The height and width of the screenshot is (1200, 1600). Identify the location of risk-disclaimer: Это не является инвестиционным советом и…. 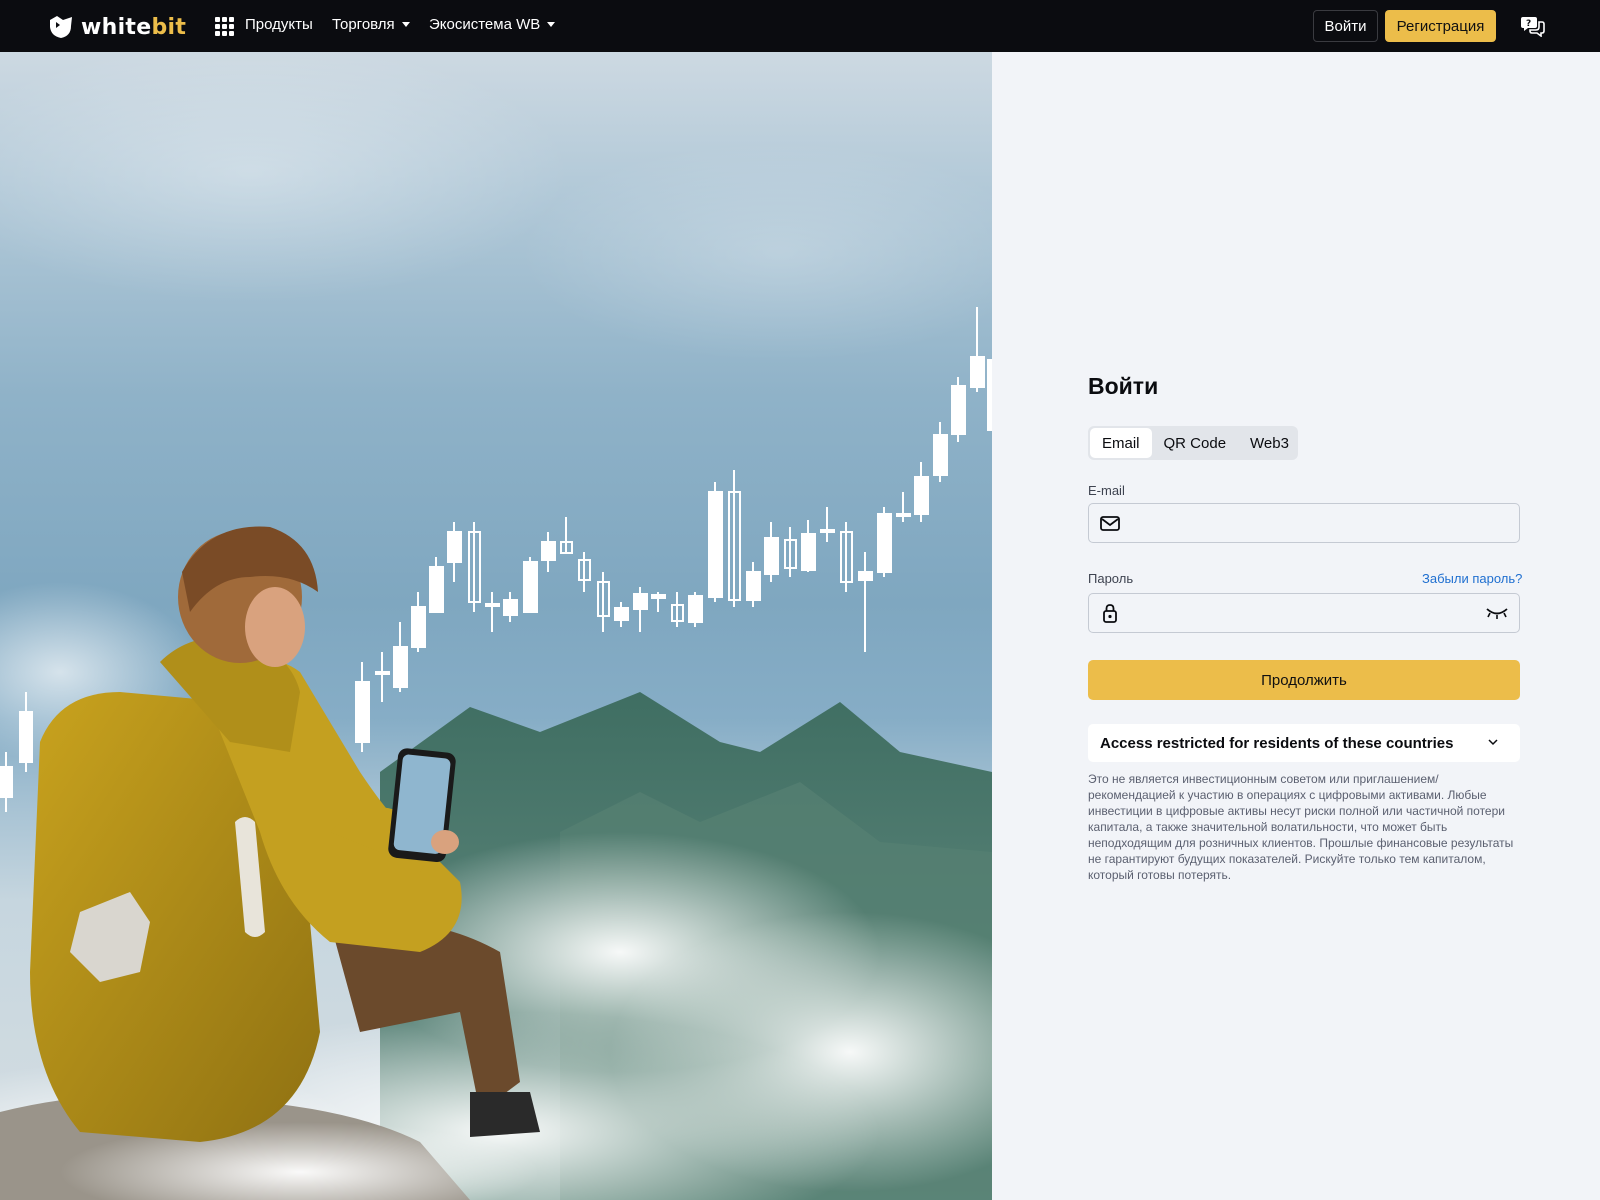
(1301, 827).